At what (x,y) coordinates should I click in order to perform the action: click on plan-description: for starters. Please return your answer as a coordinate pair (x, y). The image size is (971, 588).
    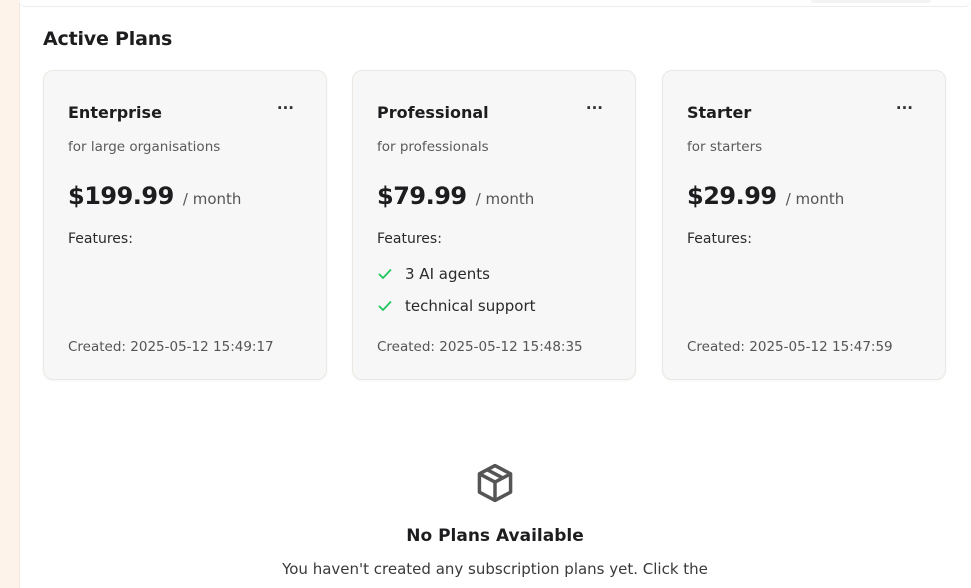
    Looking at the image, I should click on (725, 147).